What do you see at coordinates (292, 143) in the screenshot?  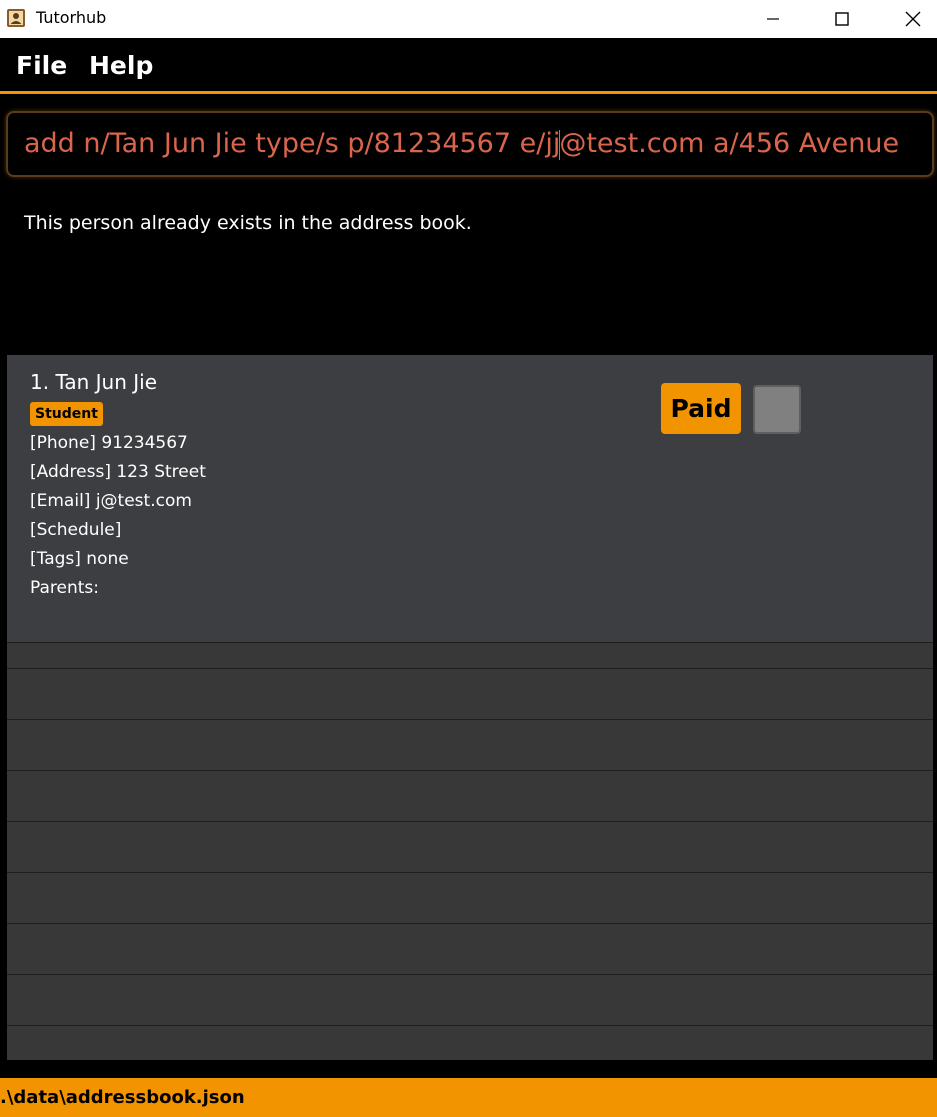 I see `command-text-before-caret: add n/Tan Jun Jie type/s p/81234567 e/jj` at bounding box center [292, 143].